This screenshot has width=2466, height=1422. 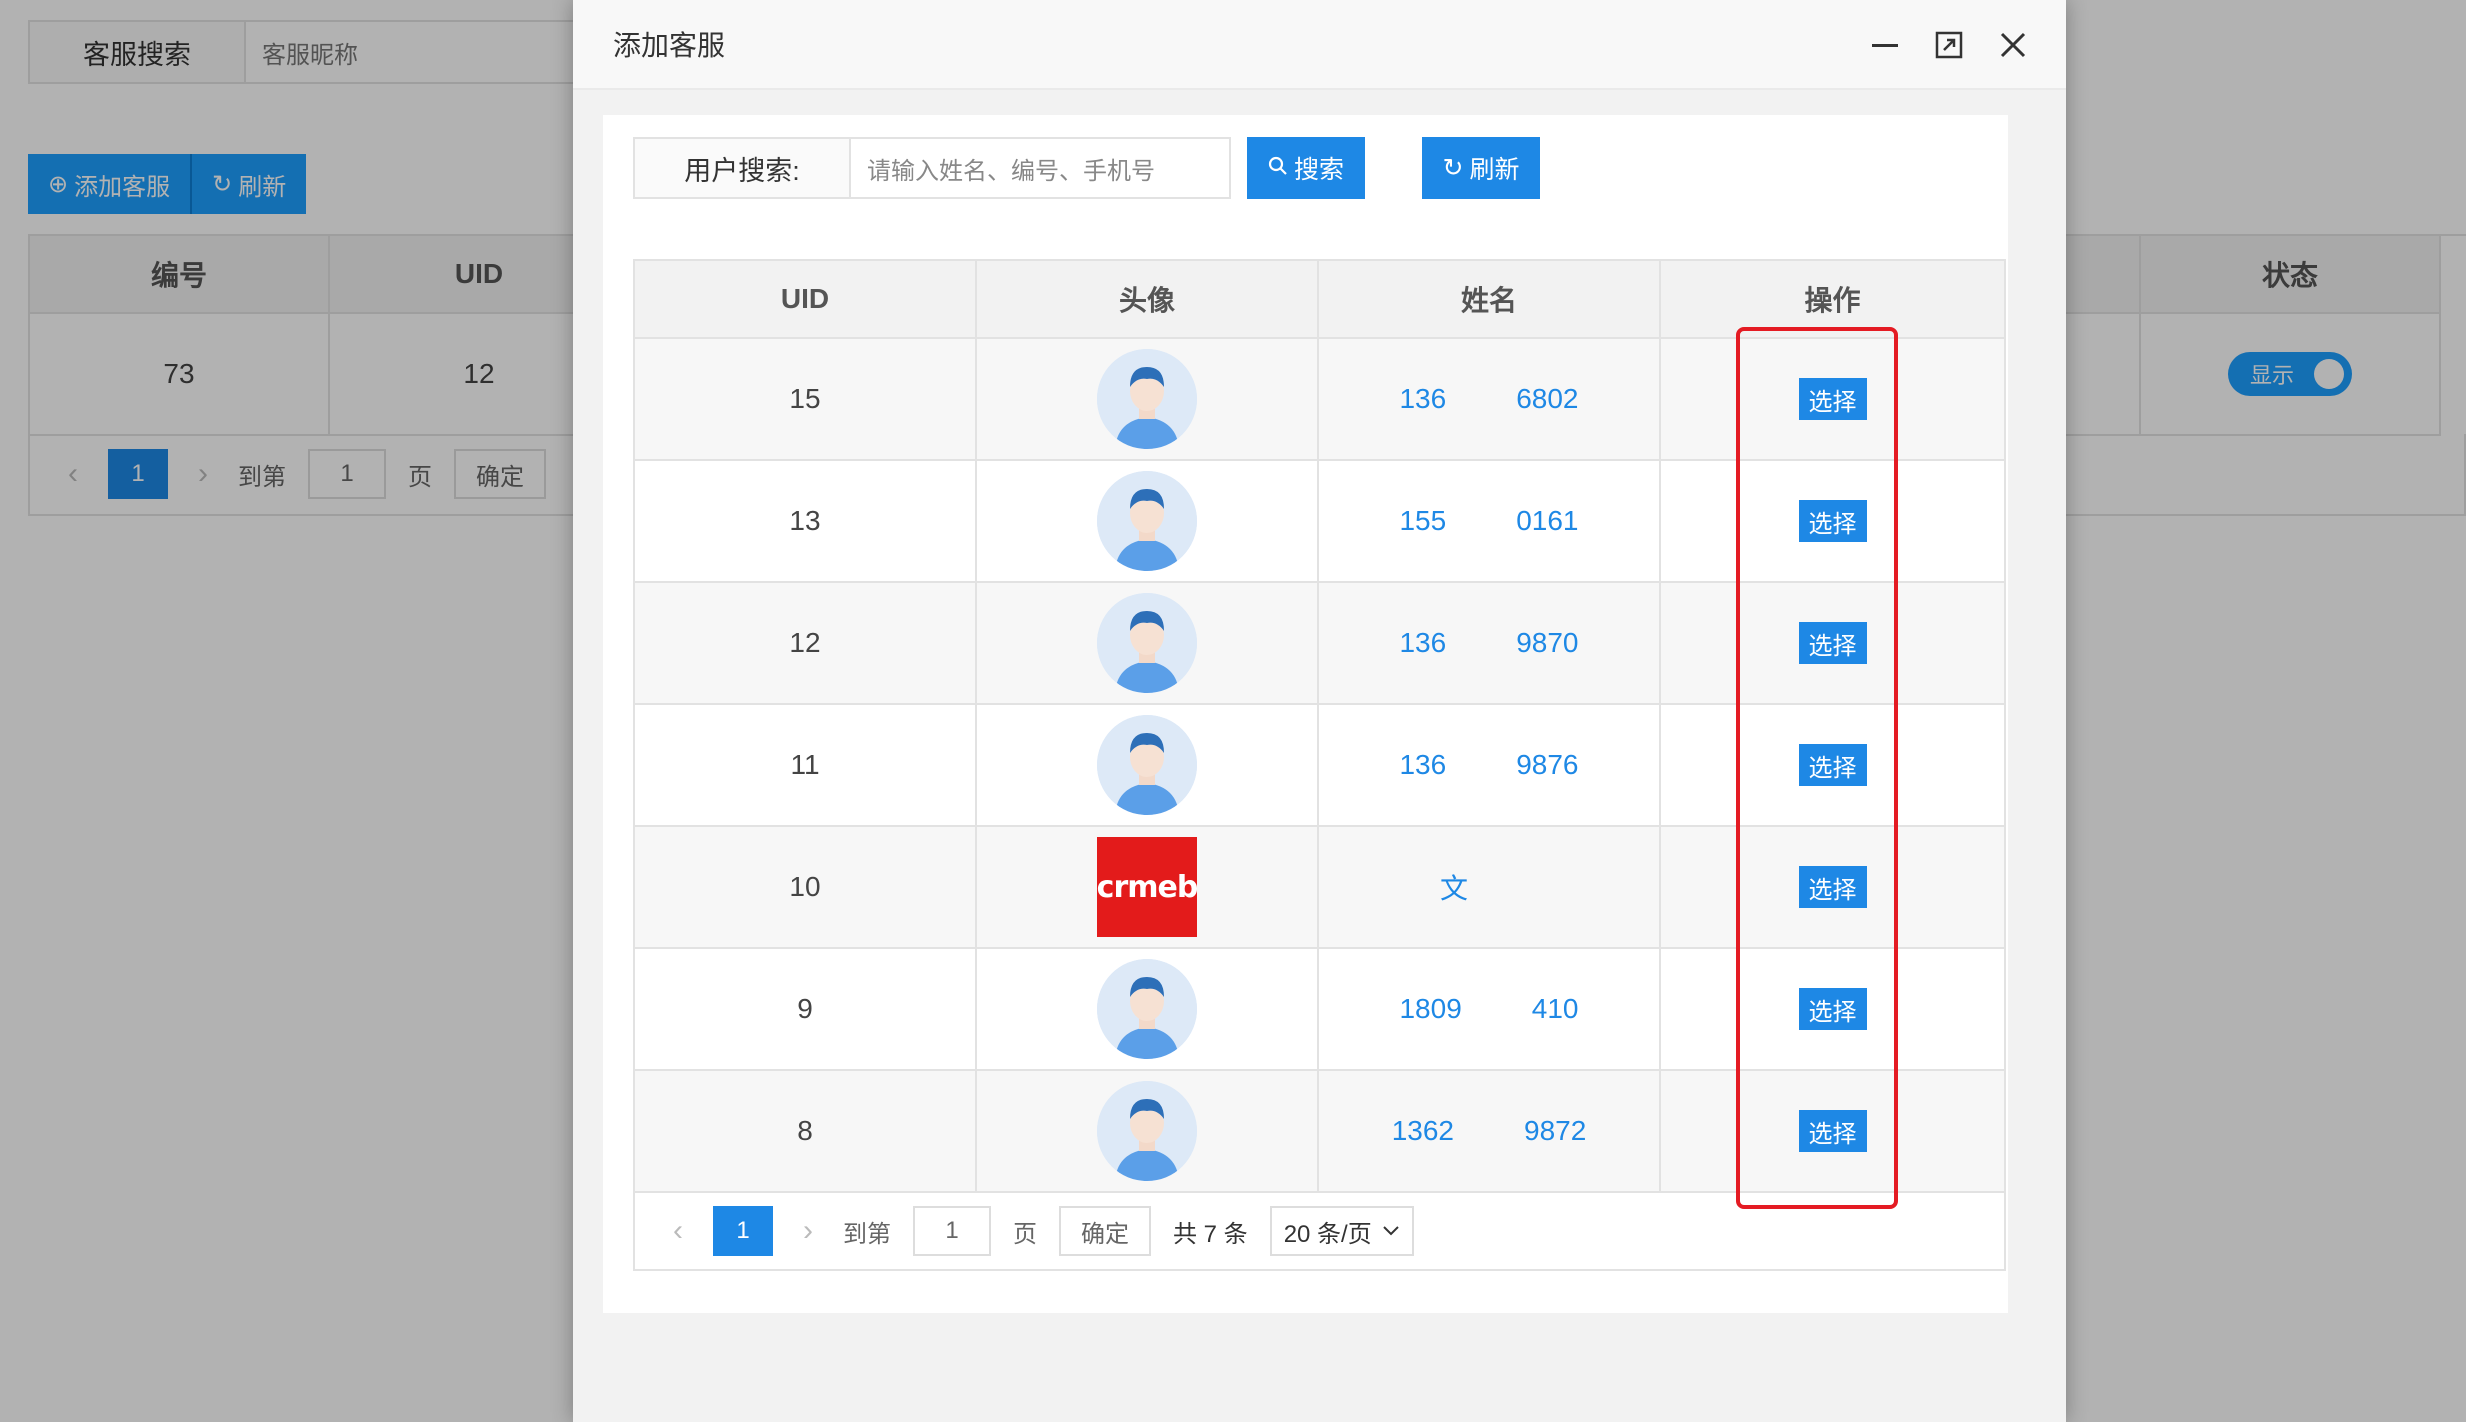 I want to click on name-suffix: 9870, so click(x=1547, y=642).